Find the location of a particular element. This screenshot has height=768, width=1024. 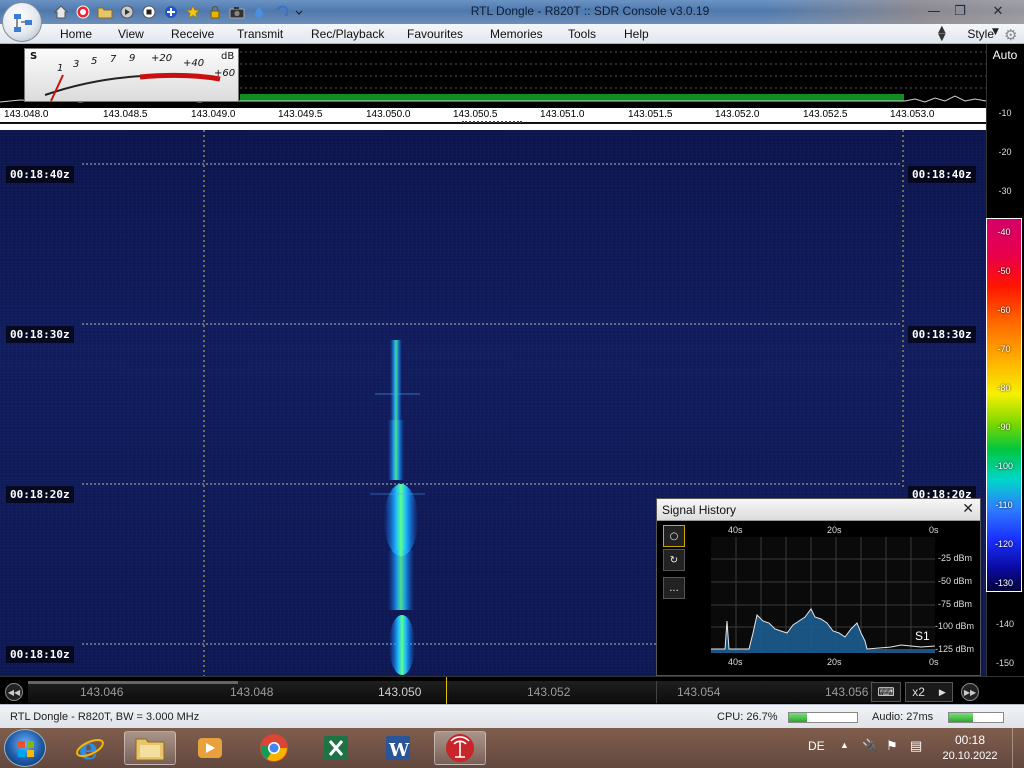

language-indicator: DE is located at coordinates (816, 746).